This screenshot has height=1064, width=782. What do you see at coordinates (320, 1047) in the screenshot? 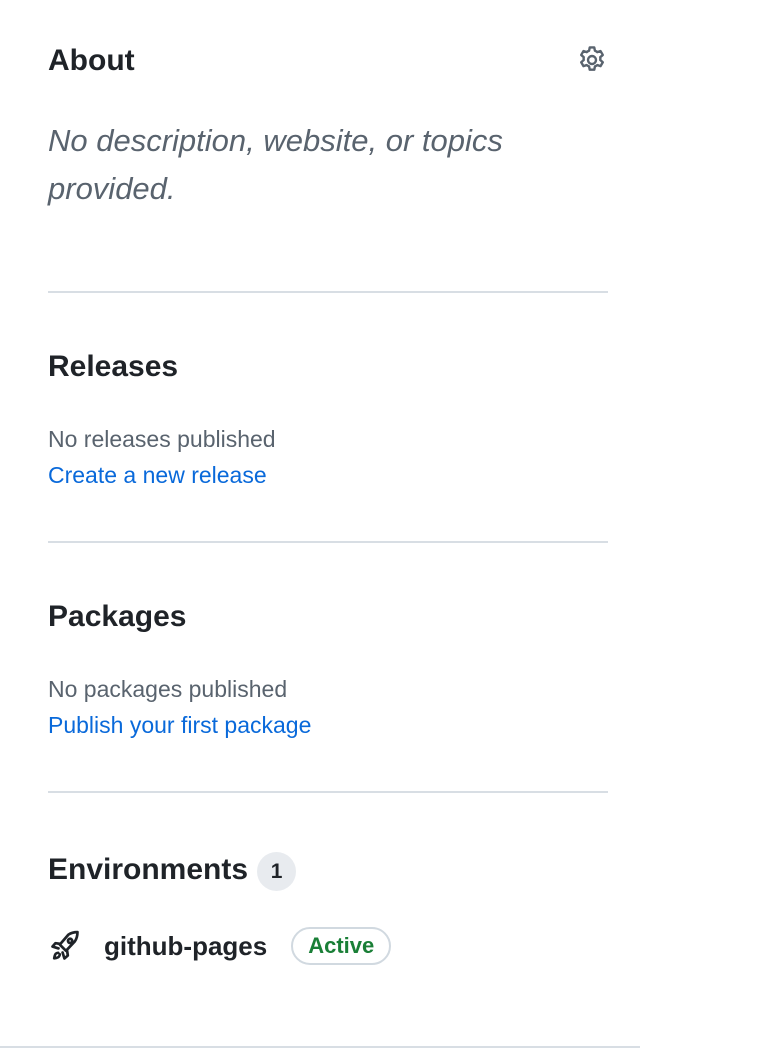
I see `section-divider` at bounding box center [320, 1047].